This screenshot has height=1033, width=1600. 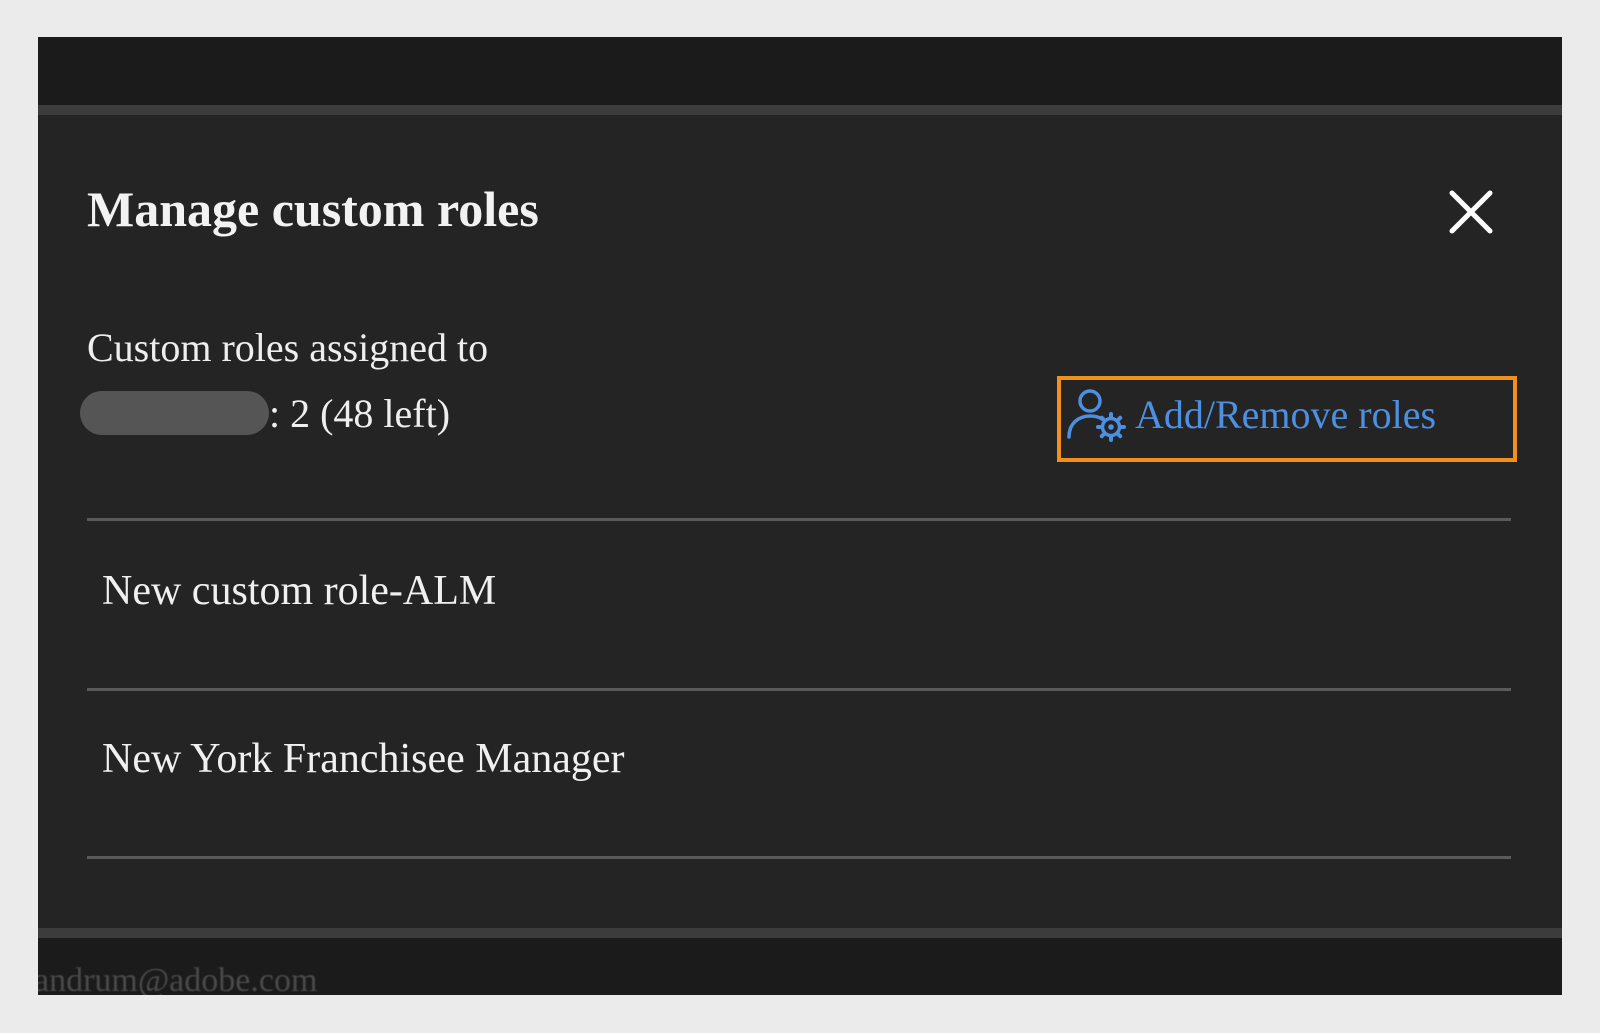 I want to click on close-button, so click(x=1471, y=212).